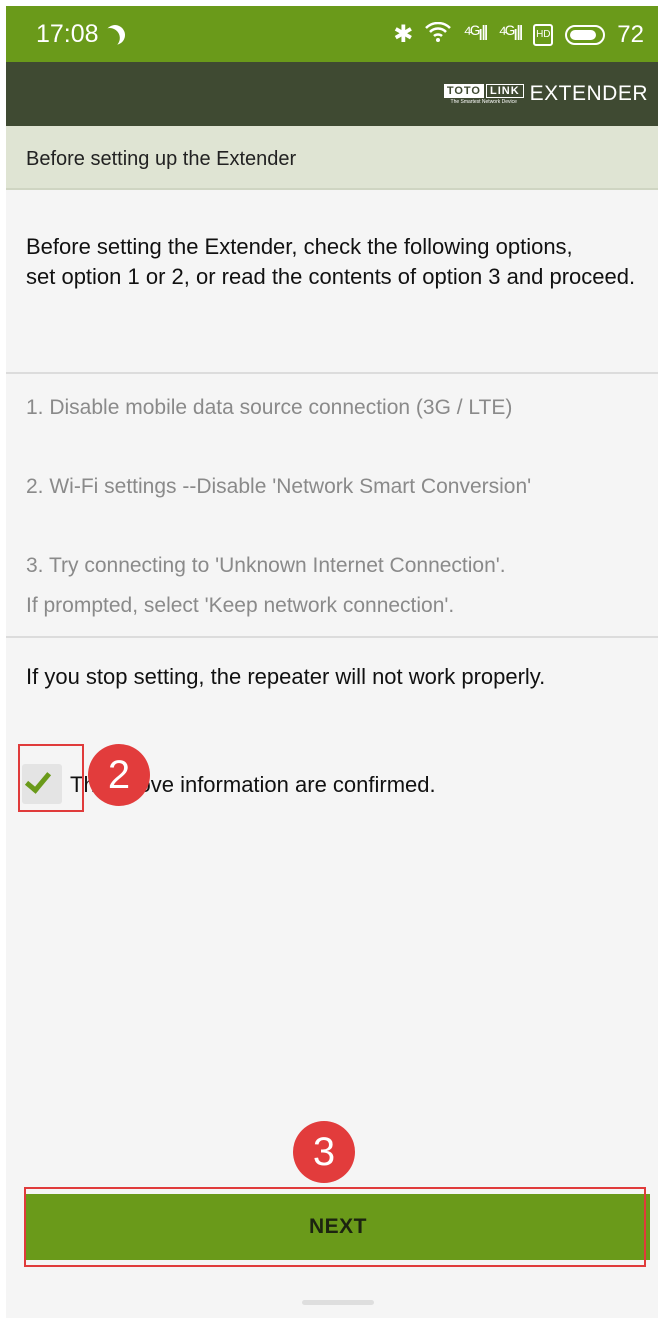 Image resolution: width=661 pixels, height=1321 pixels. I want to click on logo-toto: TOTO, so click(463, 90).